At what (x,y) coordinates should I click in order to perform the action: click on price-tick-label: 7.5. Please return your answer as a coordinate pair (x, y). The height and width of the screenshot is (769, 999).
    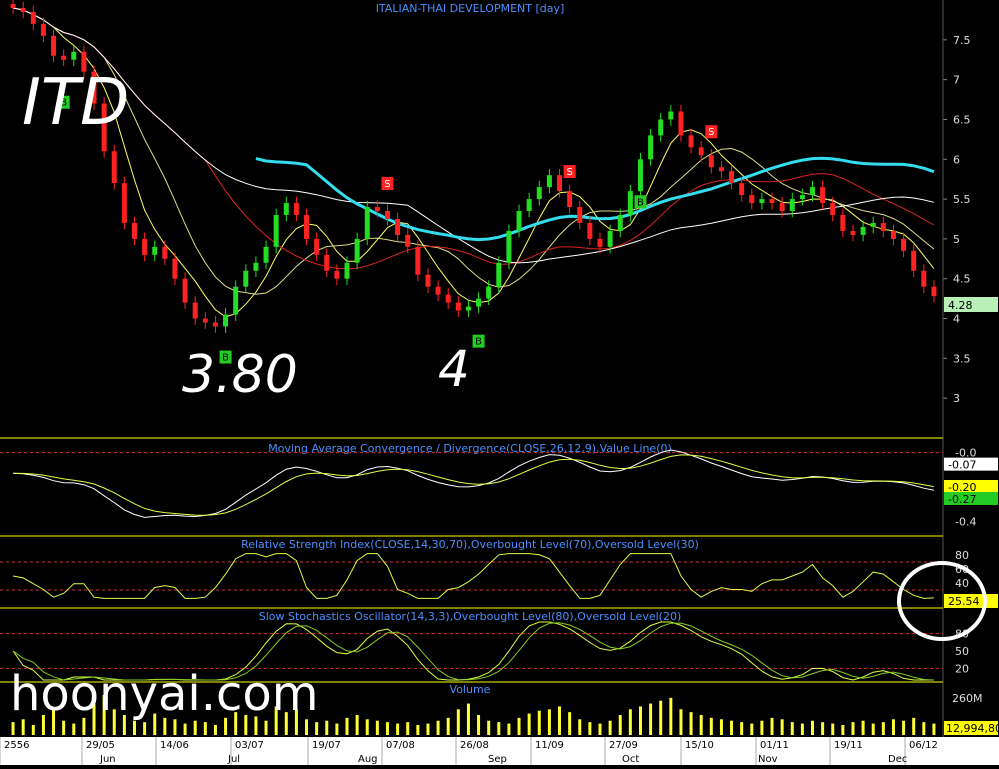
    Looking at the image, I should click on (962, 40).